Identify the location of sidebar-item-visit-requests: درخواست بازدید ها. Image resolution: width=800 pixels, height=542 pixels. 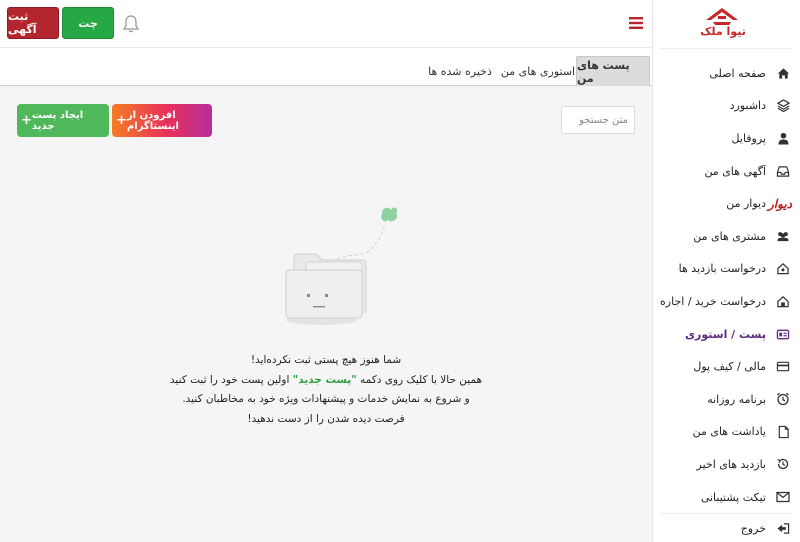
(726, 269).